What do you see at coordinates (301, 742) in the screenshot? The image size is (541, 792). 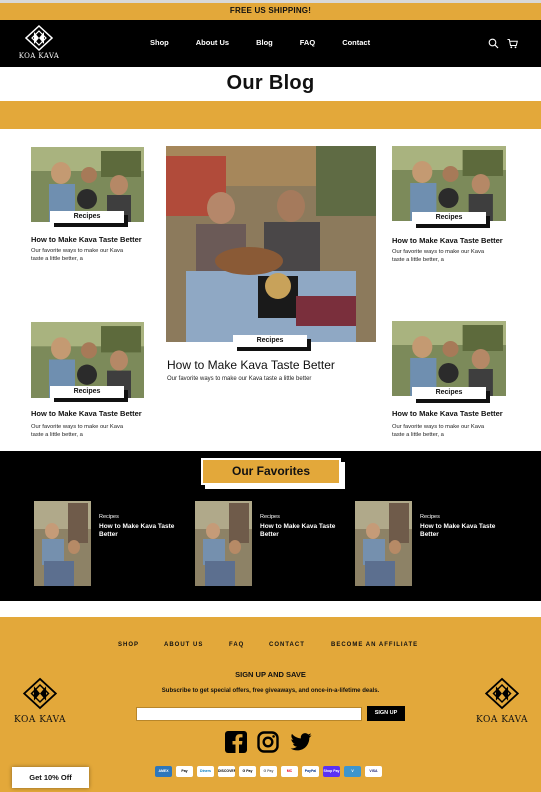 I see `twitter-icon` at bounding box center [301, 742].